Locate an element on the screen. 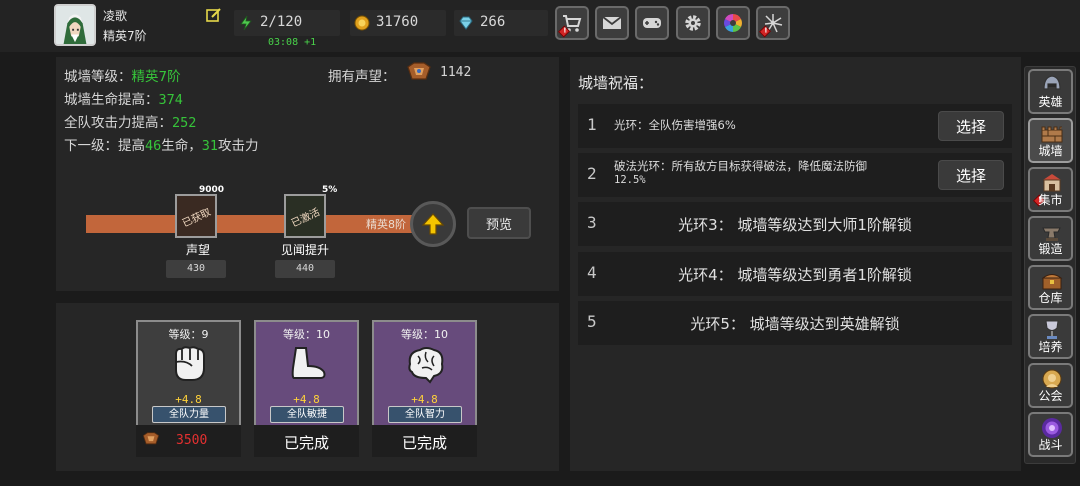 This screenshot has width=1080, height=486. settings-button is located at coordinates (693, 23).